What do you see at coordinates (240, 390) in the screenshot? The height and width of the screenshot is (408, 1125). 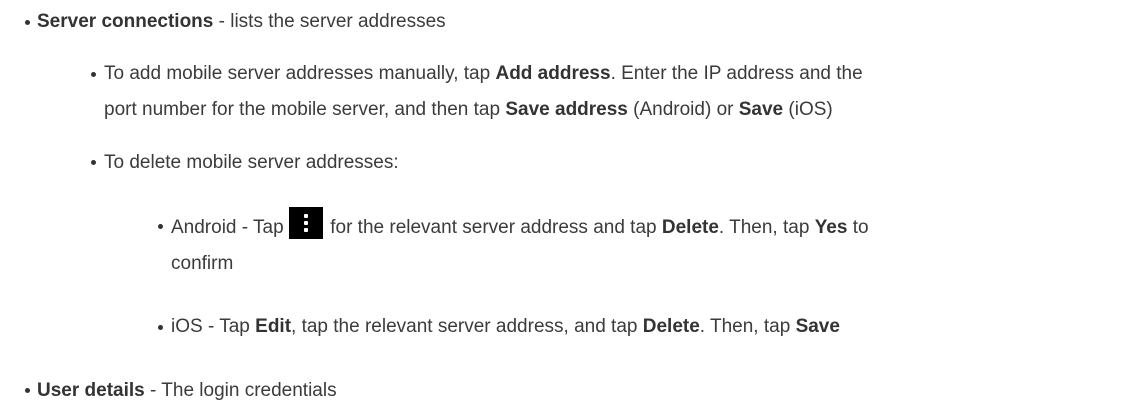 I see `item-description: - The login credentials` at bounding box center [240, 390].